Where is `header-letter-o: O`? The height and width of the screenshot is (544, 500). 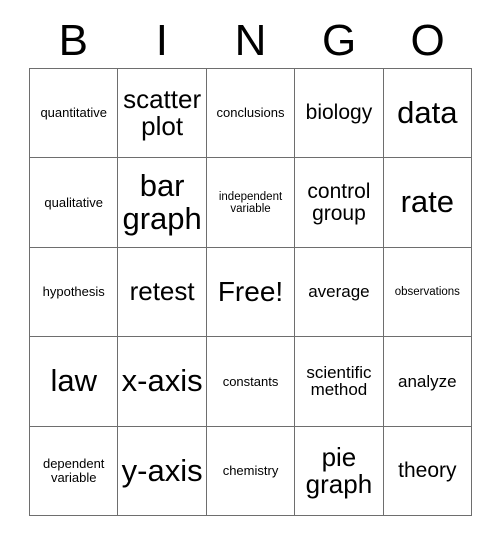
header-letter-o: O is located at coordinates (427, 40).